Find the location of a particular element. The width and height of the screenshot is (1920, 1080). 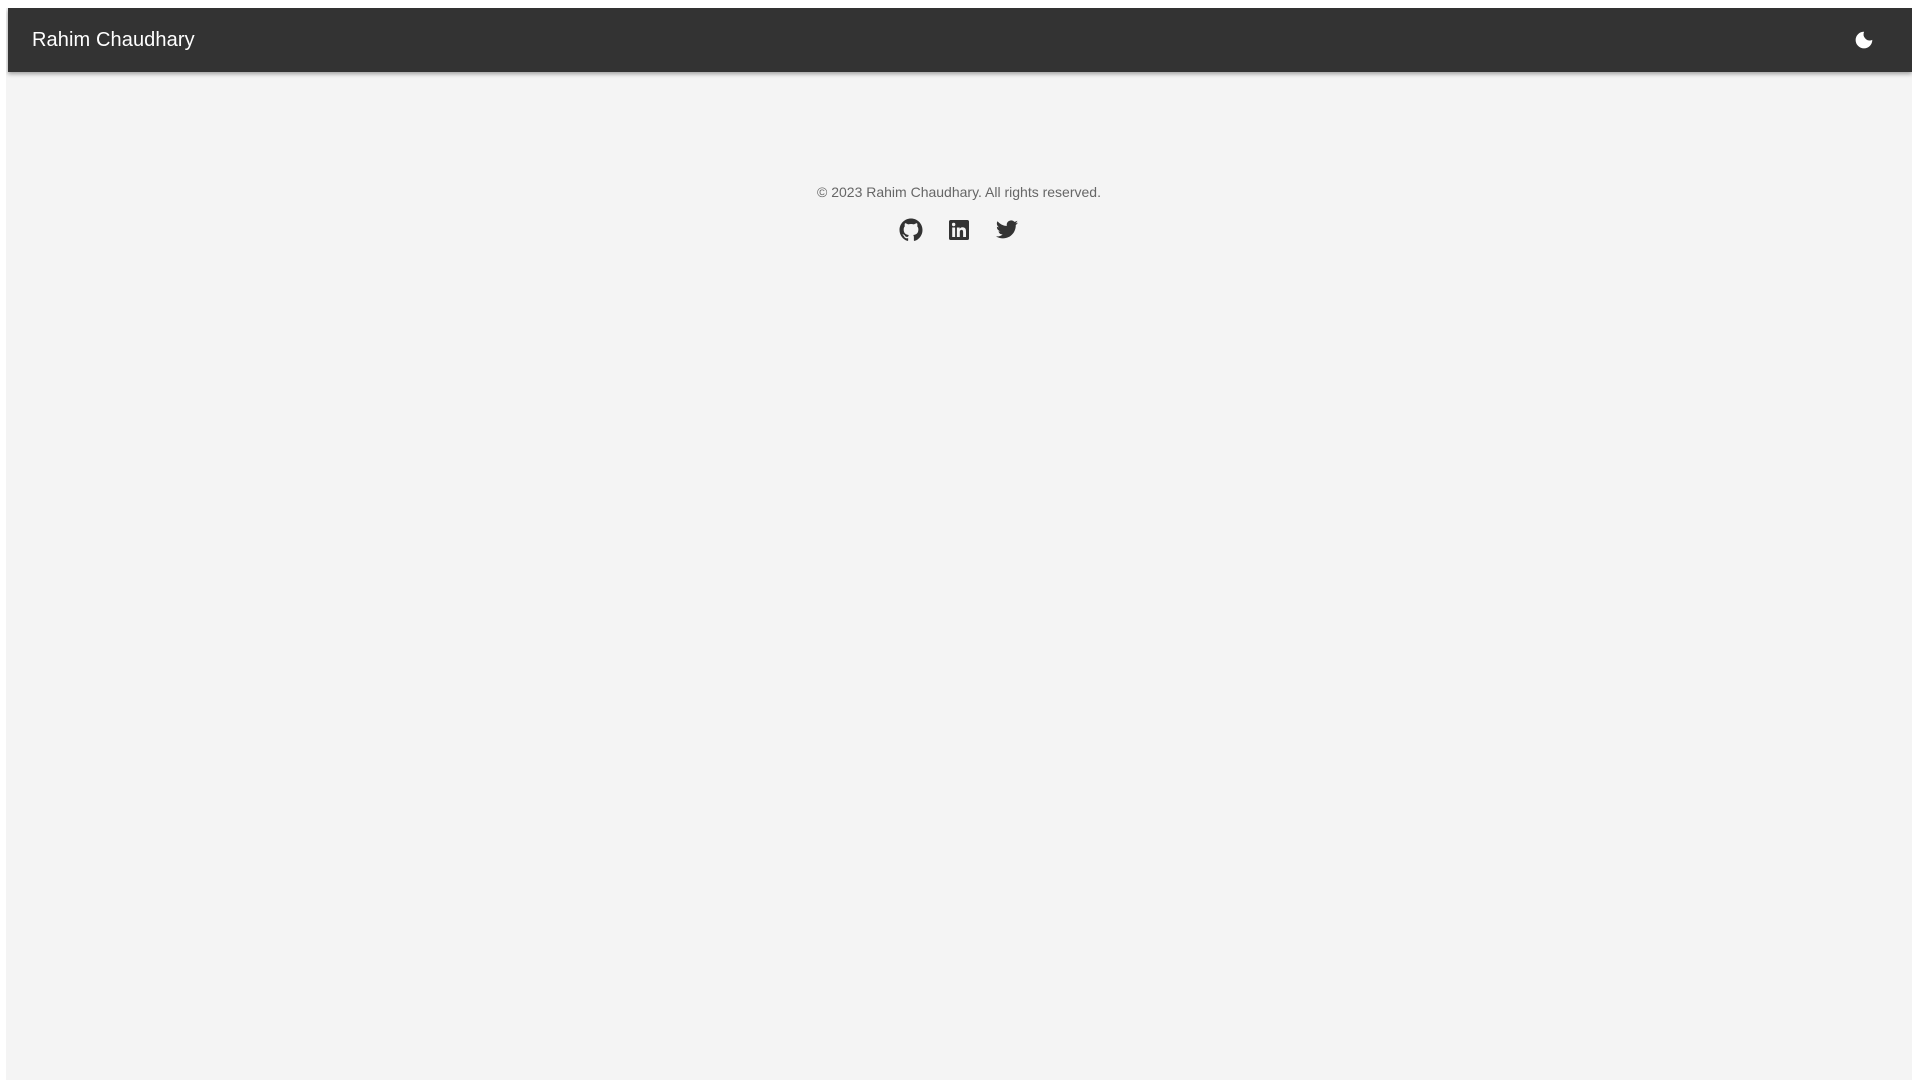

twitter-link is located at coordinates (1007, 230).